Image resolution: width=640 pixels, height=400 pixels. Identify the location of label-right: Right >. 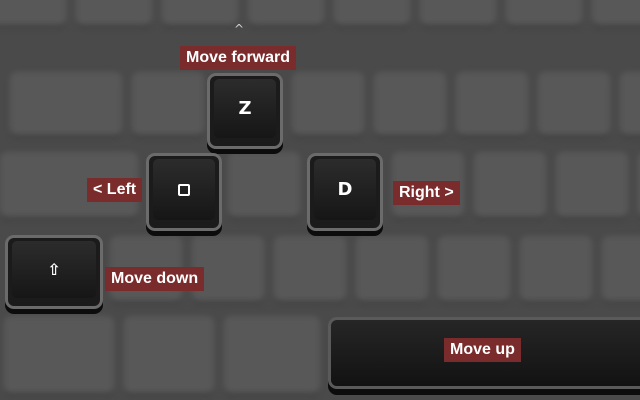
(426, 193).